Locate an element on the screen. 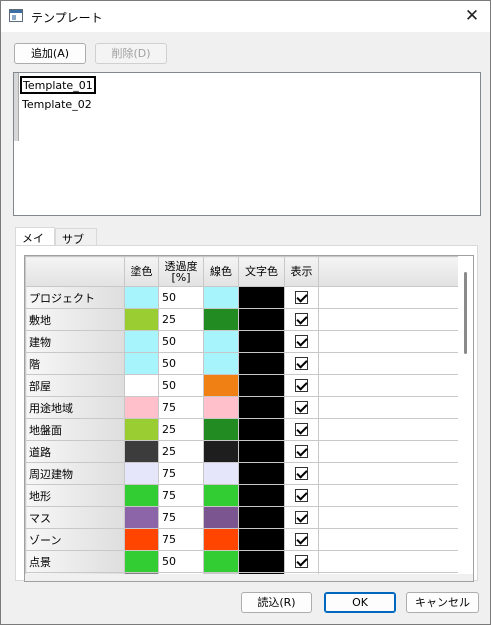  table-row: 用途地域 75 is located at coordinates (243, 407).